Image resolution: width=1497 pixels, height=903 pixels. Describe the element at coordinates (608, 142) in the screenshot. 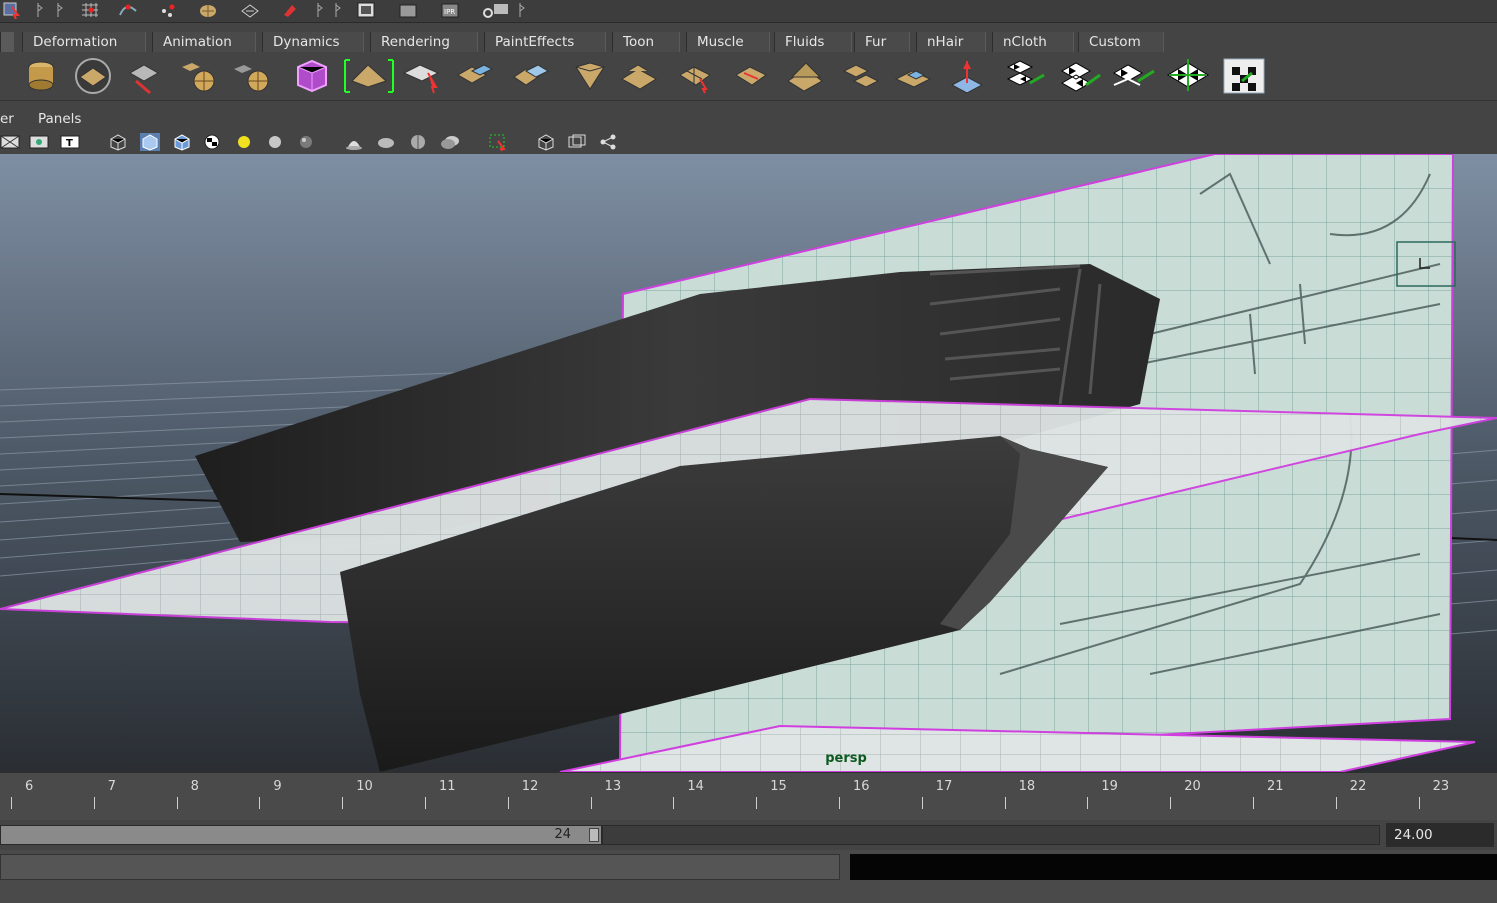

I see `share-icon` at that location.